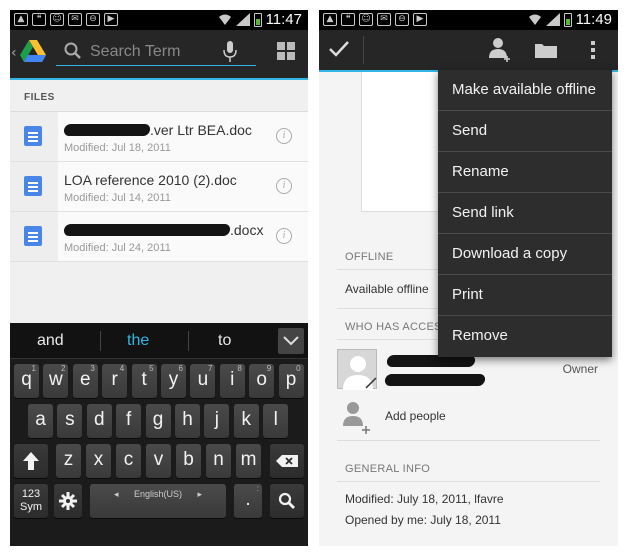 This screenshot has height=556, width=628. Describe the element at coordinates (98, 461) in the screenshot. I see `key-x: x` at that location.